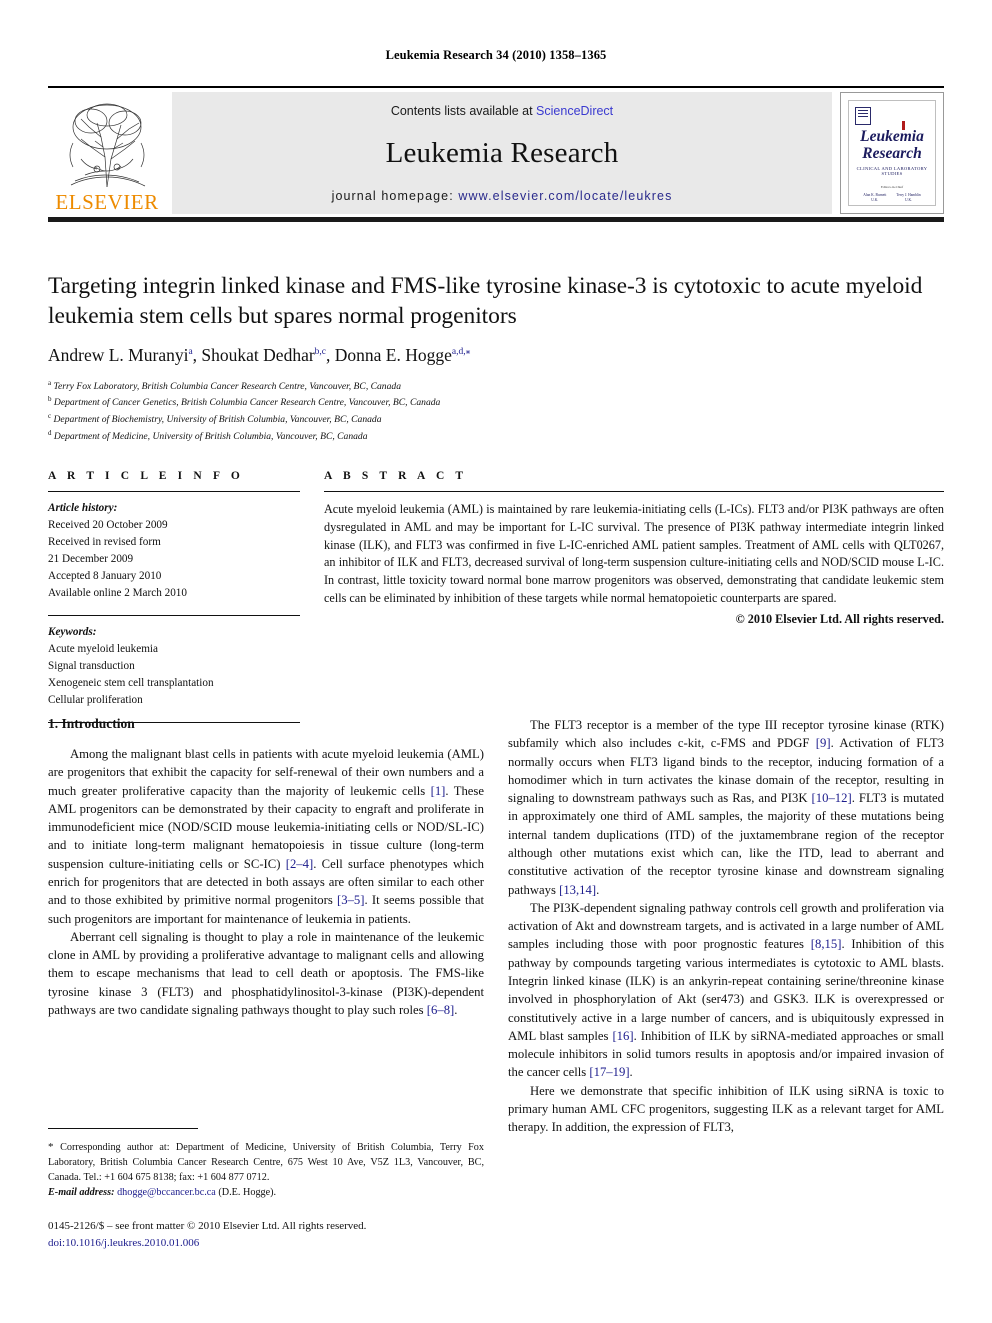  I want to click on elsevier-wordmark: ELSEVIER, so click(107, 202).